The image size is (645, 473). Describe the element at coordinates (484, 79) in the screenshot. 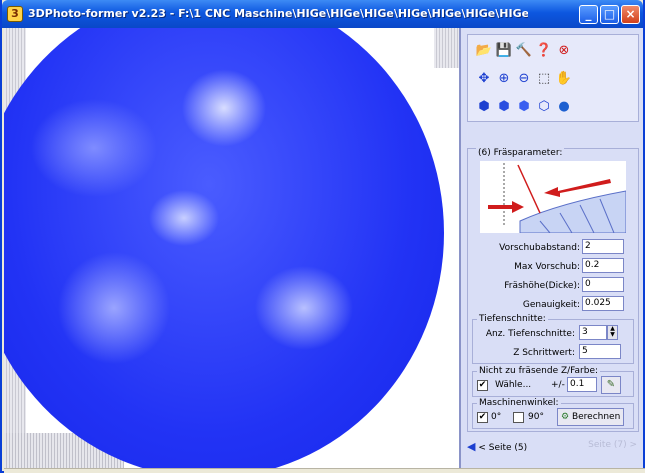

I see `move-icon: ✥` at that location.